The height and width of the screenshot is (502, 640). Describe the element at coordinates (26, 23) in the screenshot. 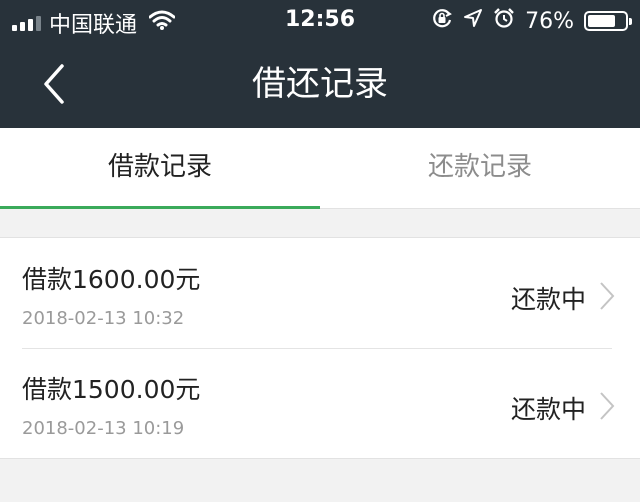

I see `signal-icon` at that location.